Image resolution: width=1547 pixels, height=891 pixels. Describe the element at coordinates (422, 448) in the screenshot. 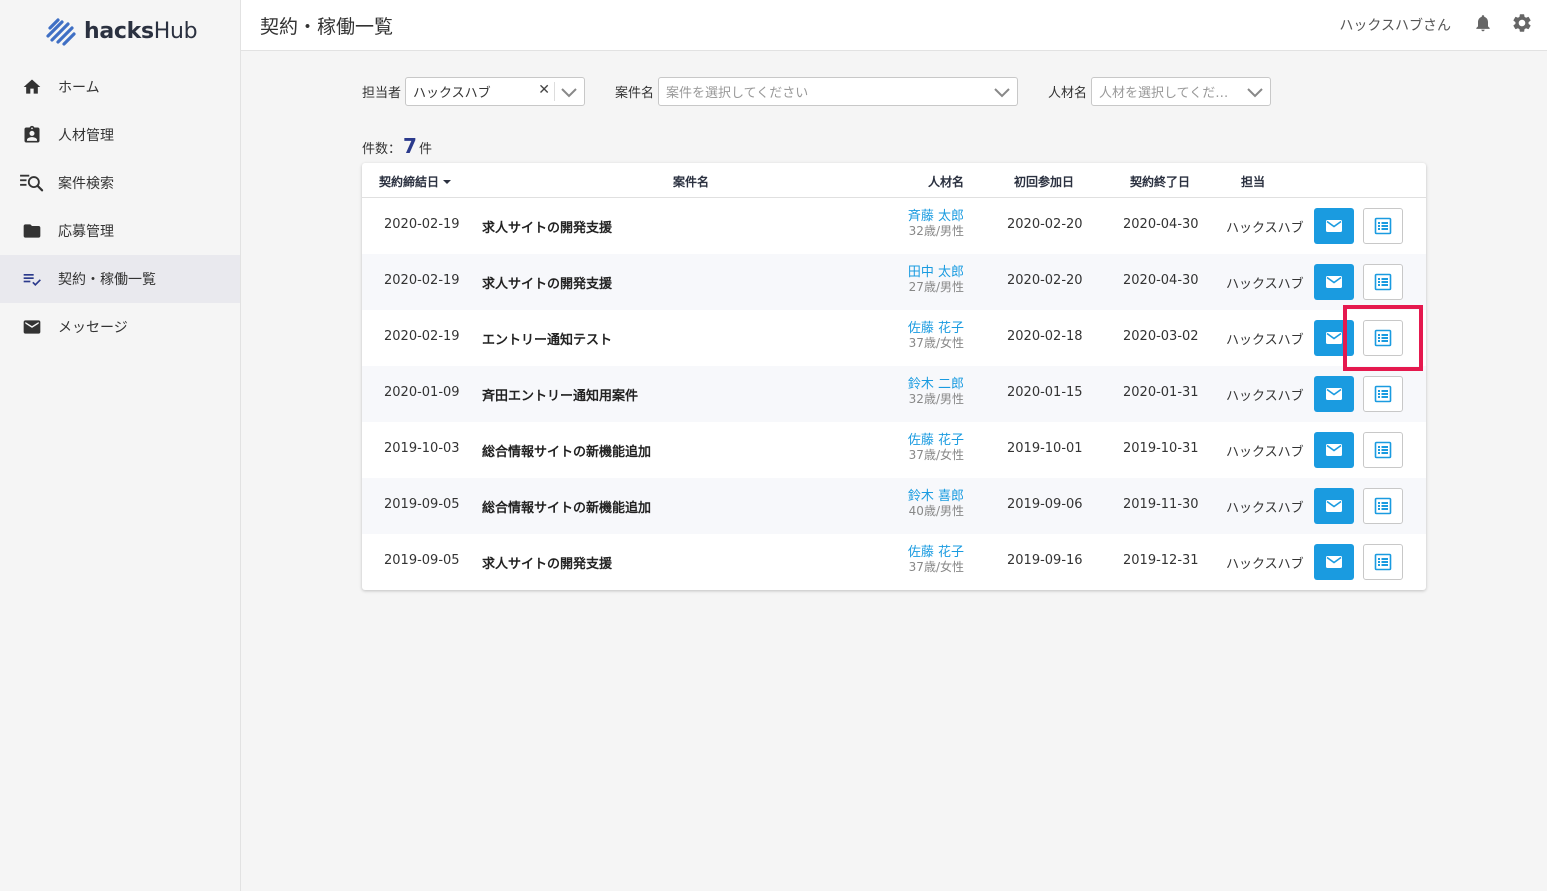

I see `contract-date-cell: 2019-10-03` at that location.